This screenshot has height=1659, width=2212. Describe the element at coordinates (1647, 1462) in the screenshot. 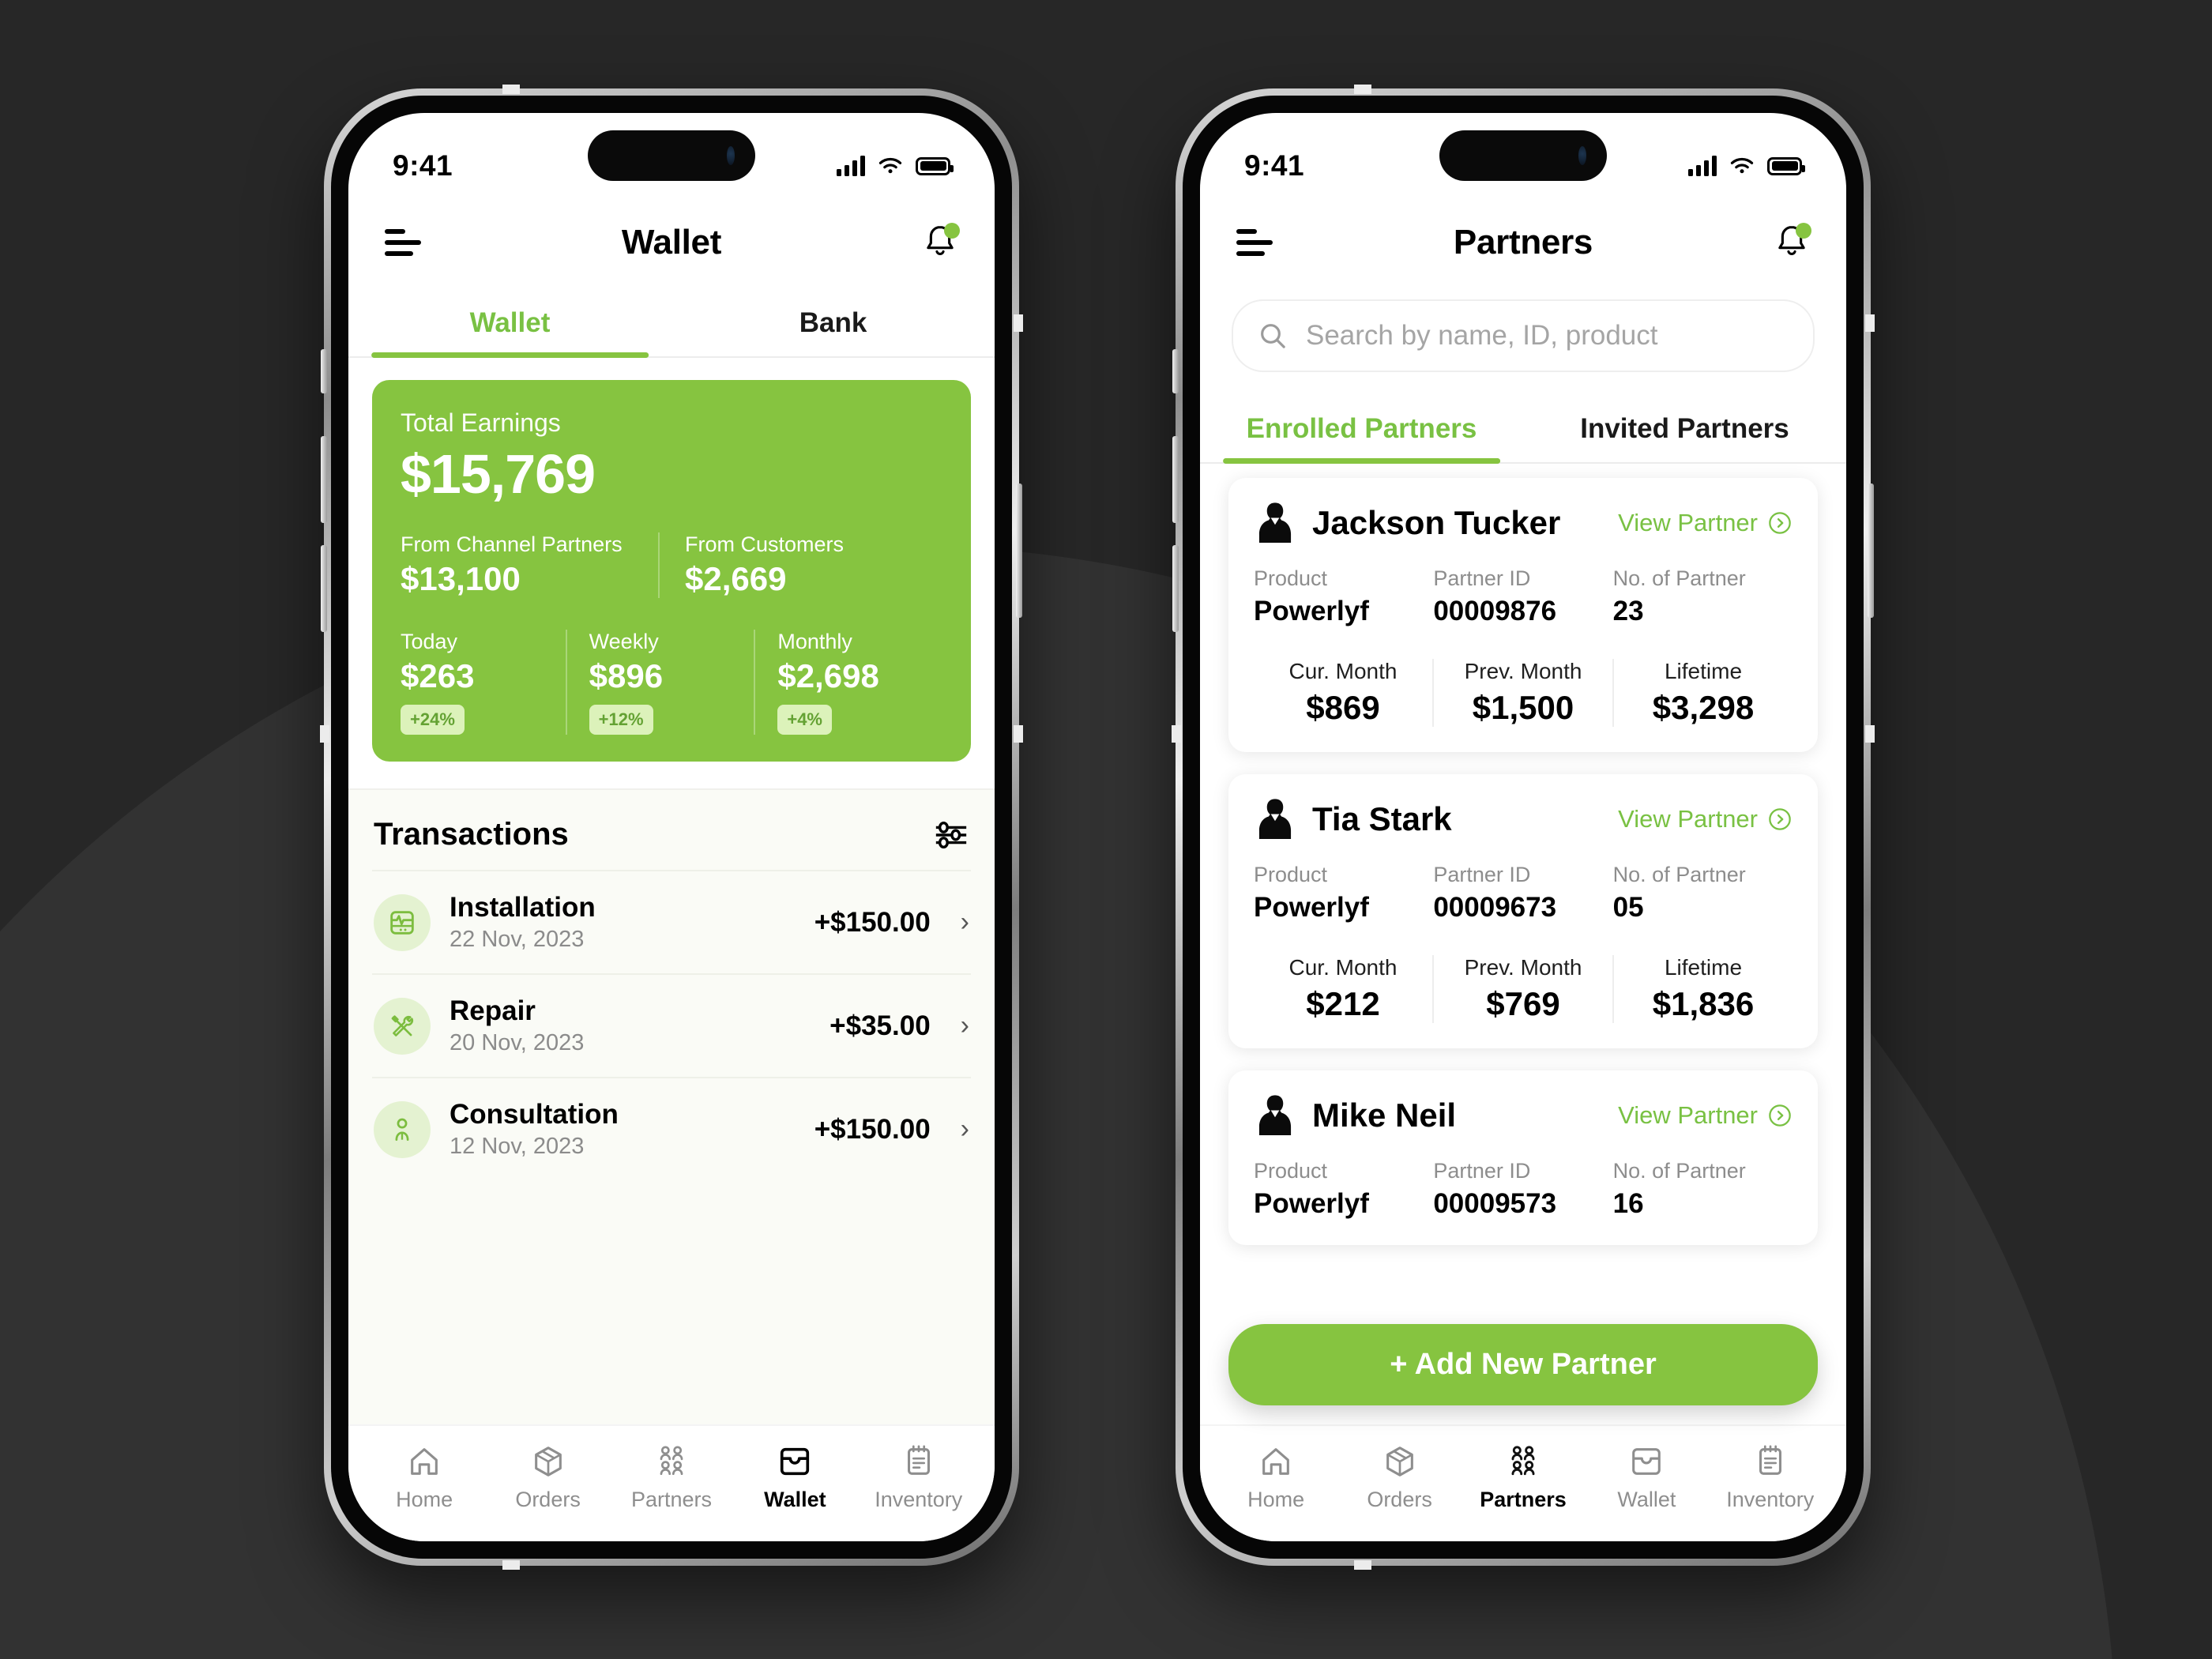

I see `wallet-icon` at that location.